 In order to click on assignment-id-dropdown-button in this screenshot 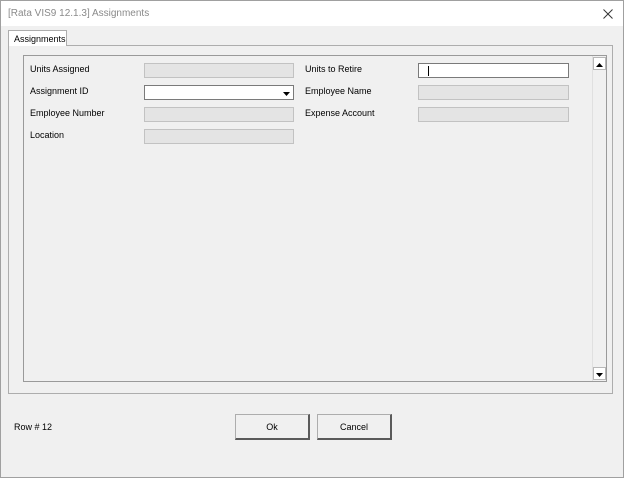, I will do `click(286, 92)`.